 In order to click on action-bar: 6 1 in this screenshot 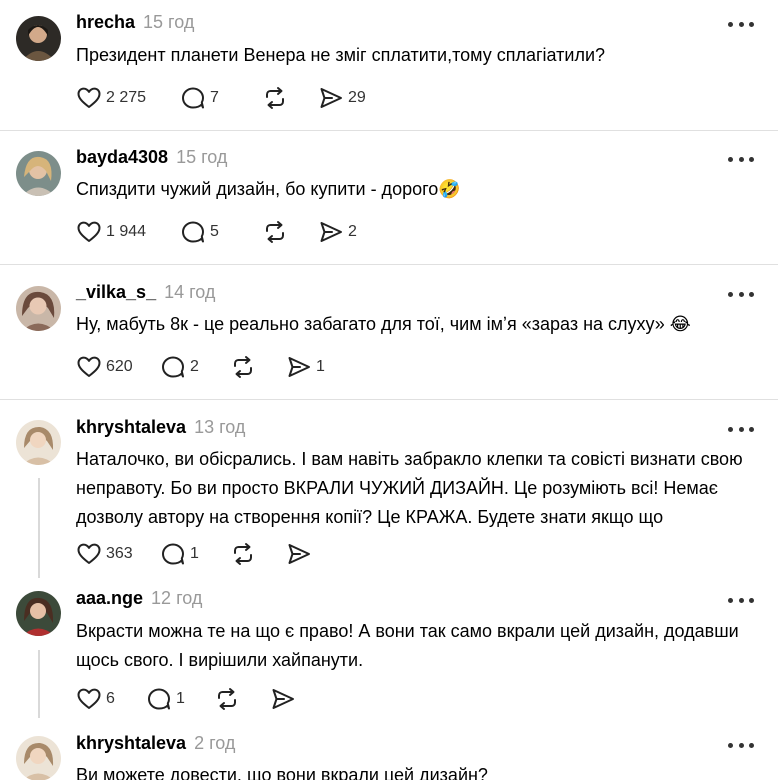, I will do `click(193, 699)`.